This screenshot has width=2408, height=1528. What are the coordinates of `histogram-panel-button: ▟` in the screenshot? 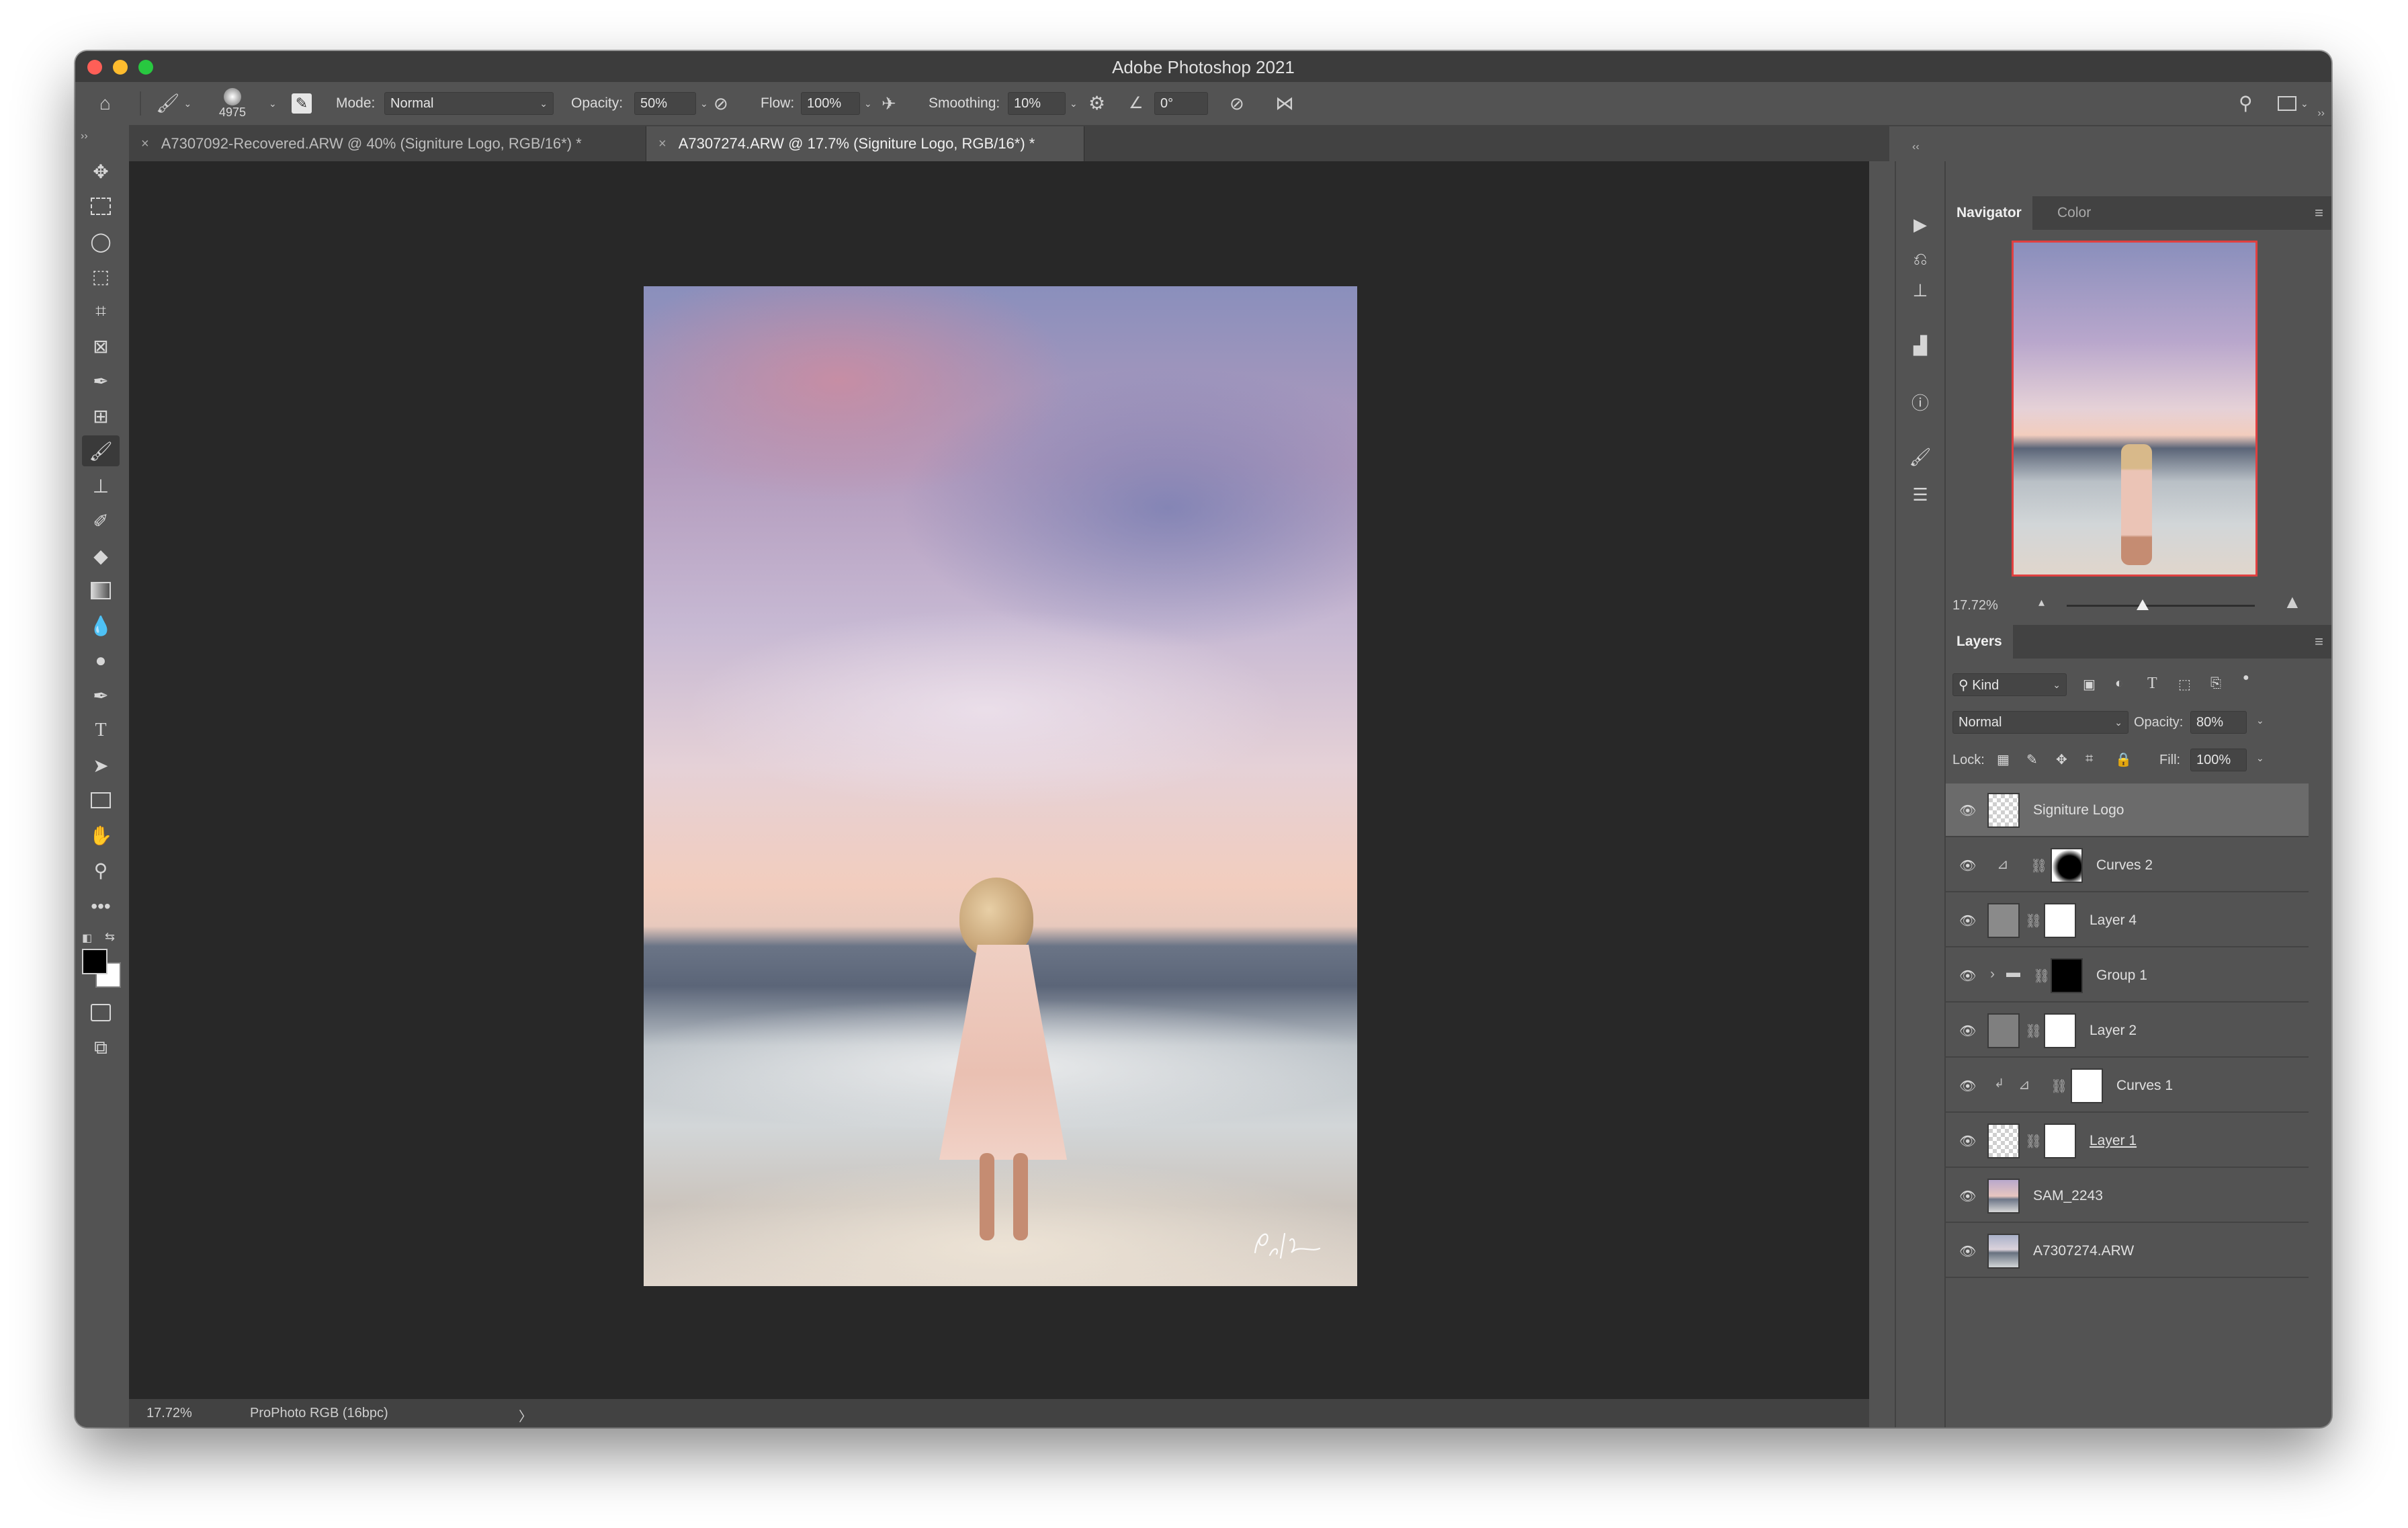 It's located at (1920, 345).